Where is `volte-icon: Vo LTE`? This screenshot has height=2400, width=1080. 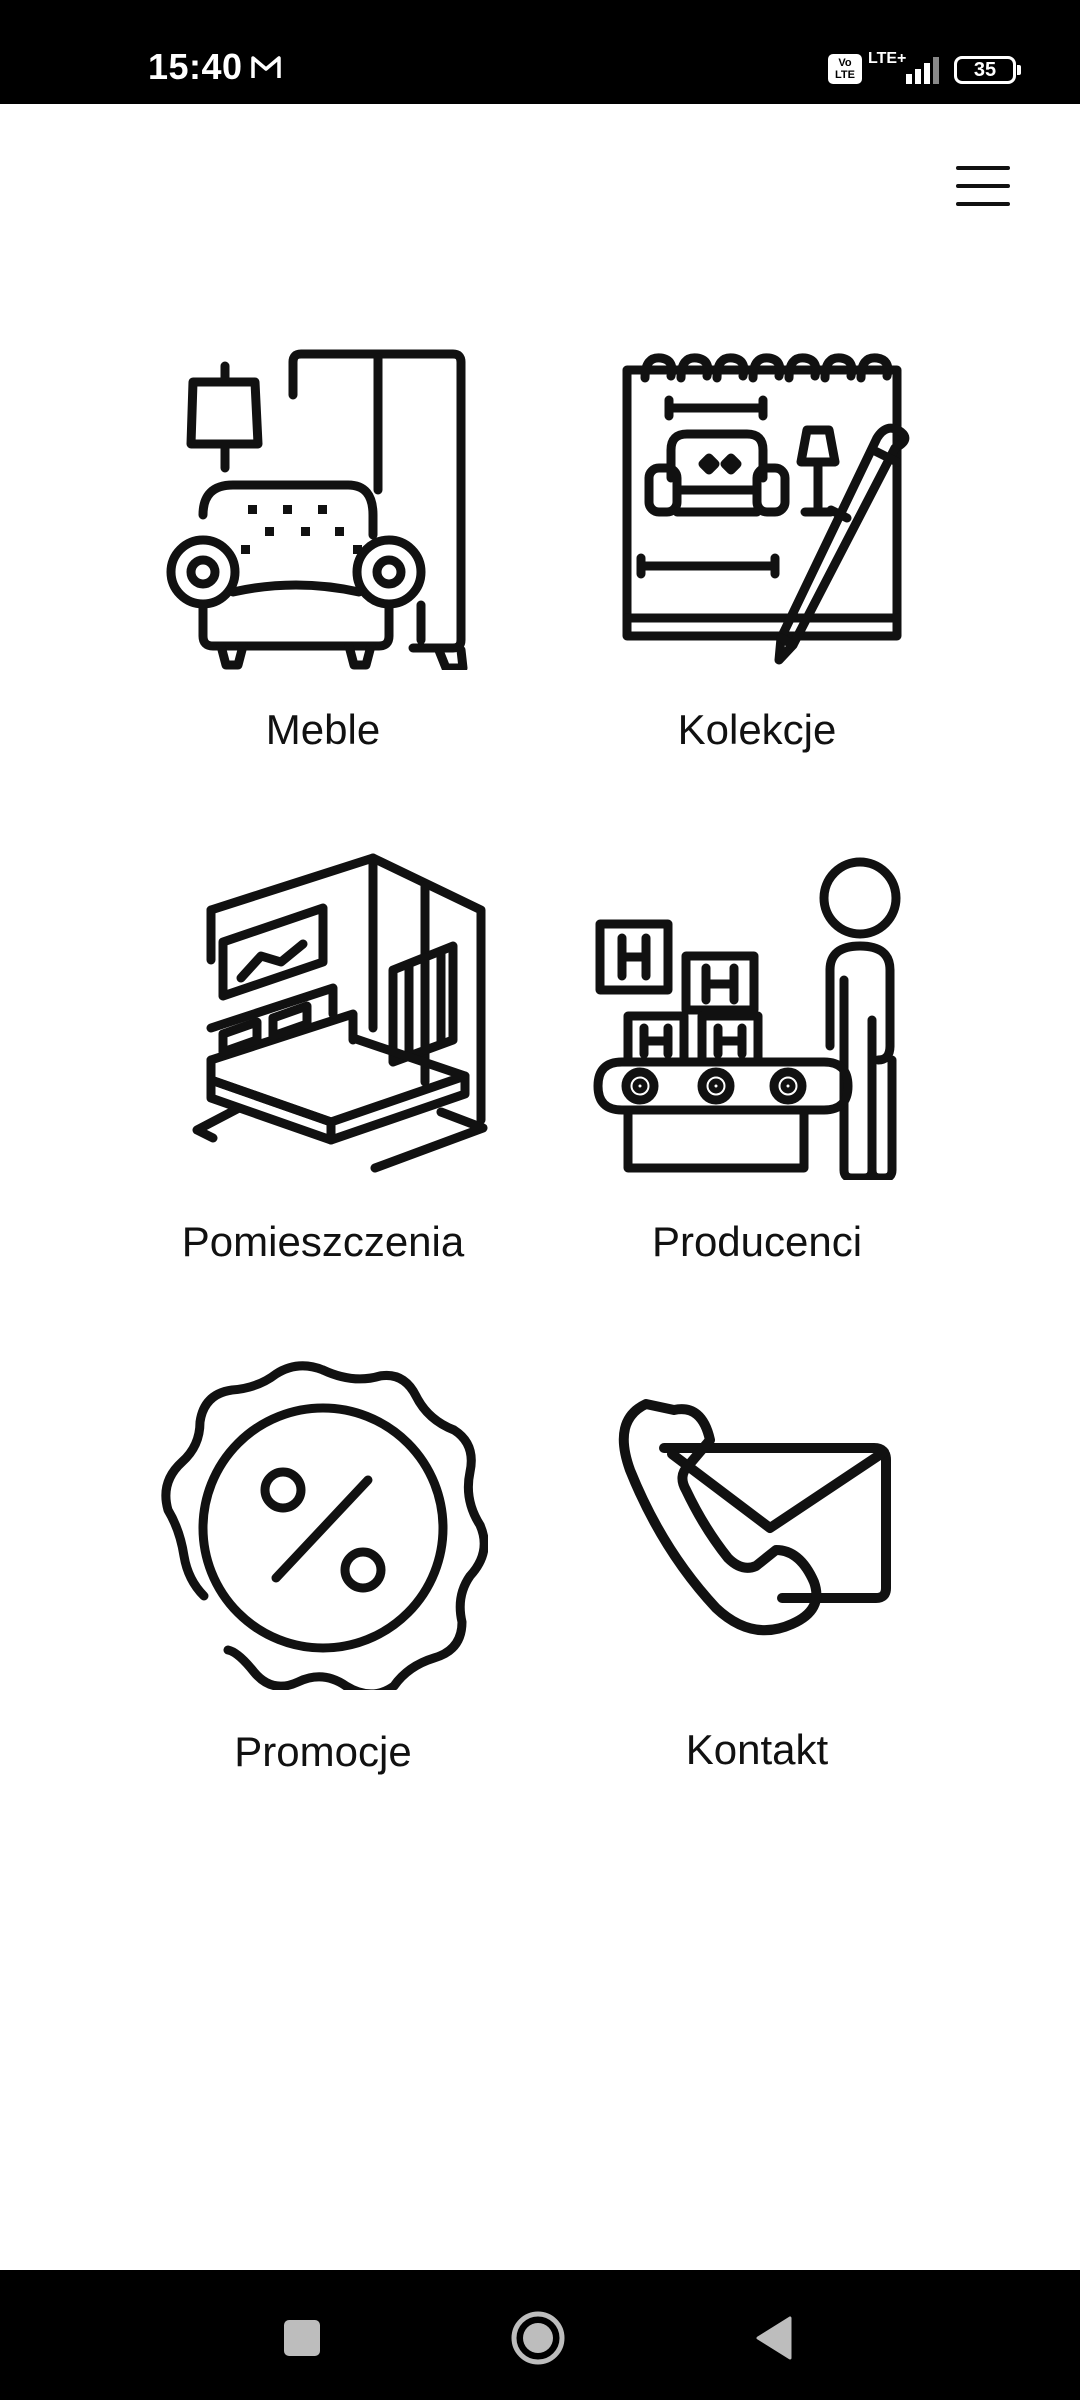
volte-icon: Vo LTE is located at coordinates (845, 69).